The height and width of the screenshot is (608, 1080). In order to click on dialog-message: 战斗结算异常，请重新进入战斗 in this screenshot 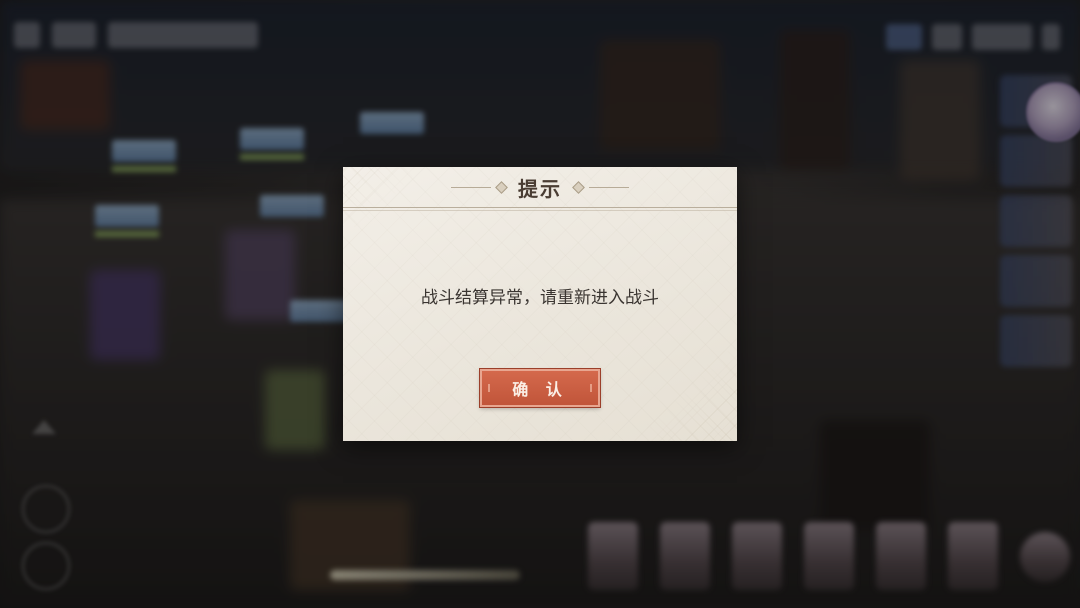, I will do `click(540, 298)`.